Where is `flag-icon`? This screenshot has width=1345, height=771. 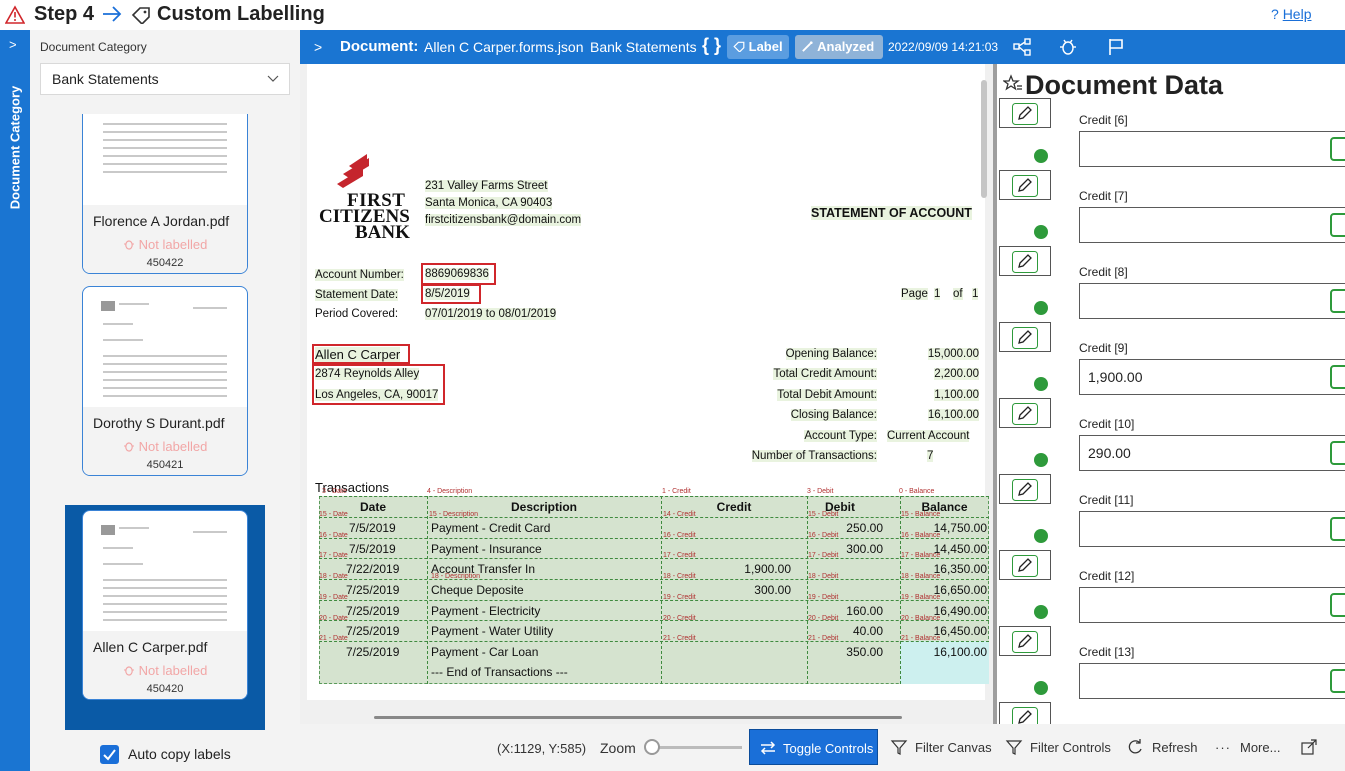 flag-icon is located at coordinates (1116, 47).